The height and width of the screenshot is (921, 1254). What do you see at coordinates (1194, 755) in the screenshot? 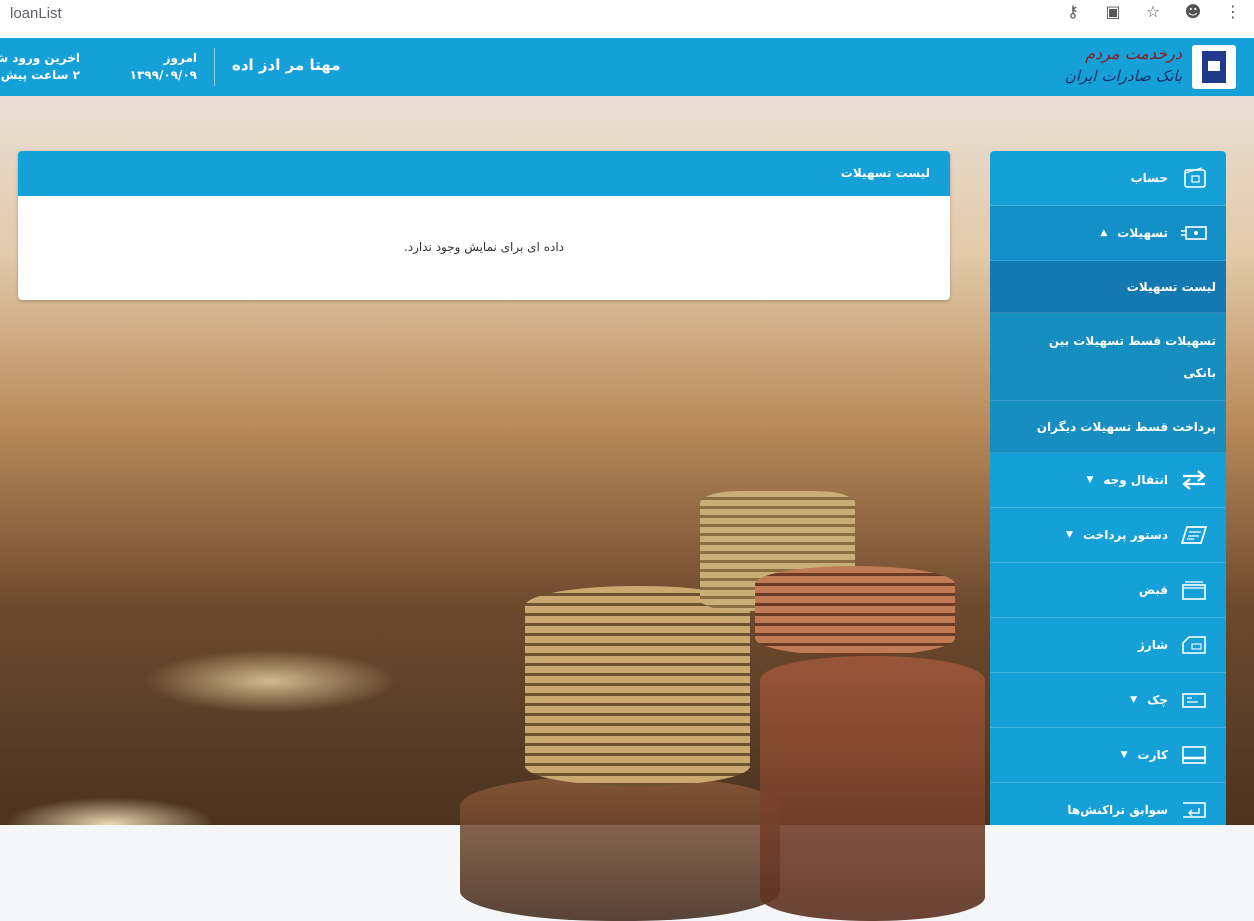
I see `credit-card-icon` at bounding box center [1194, 755].